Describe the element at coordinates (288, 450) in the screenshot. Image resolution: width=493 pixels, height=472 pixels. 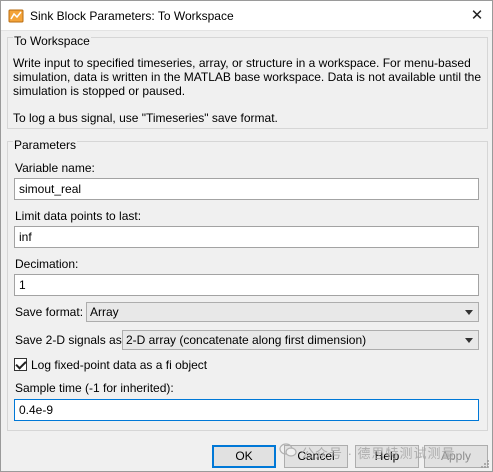
I see `wechat-icon` at that location.